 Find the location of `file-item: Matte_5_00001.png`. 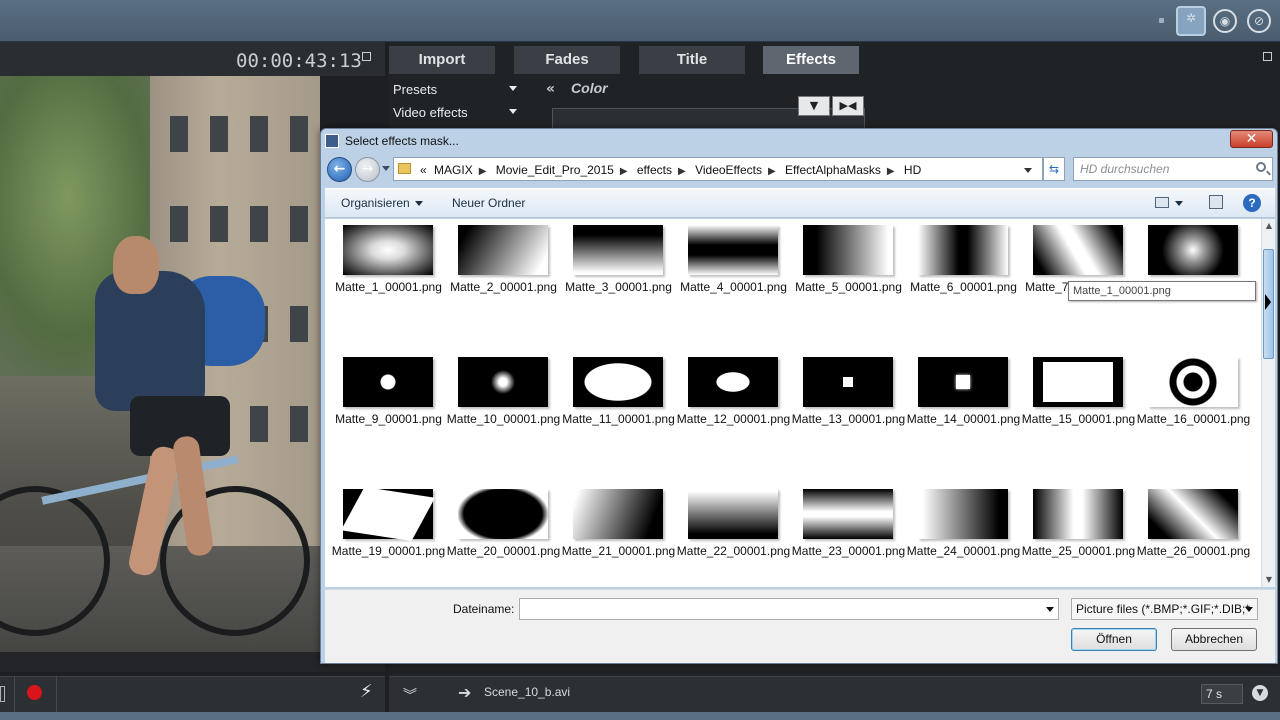

file-item: Matte_5_00001.png is located at coordinates (843, 280).